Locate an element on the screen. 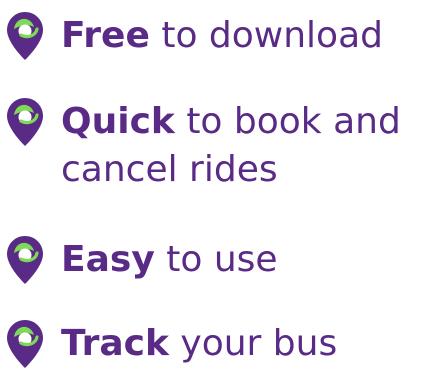  feature-rest-line2: cancel rides is located at coordinates (169, 169).